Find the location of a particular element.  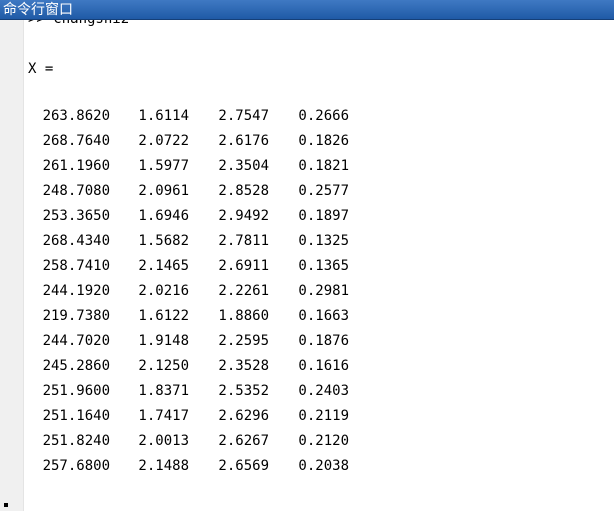

matrix-cell: 1.8371 is located at coordinates (163, 391).